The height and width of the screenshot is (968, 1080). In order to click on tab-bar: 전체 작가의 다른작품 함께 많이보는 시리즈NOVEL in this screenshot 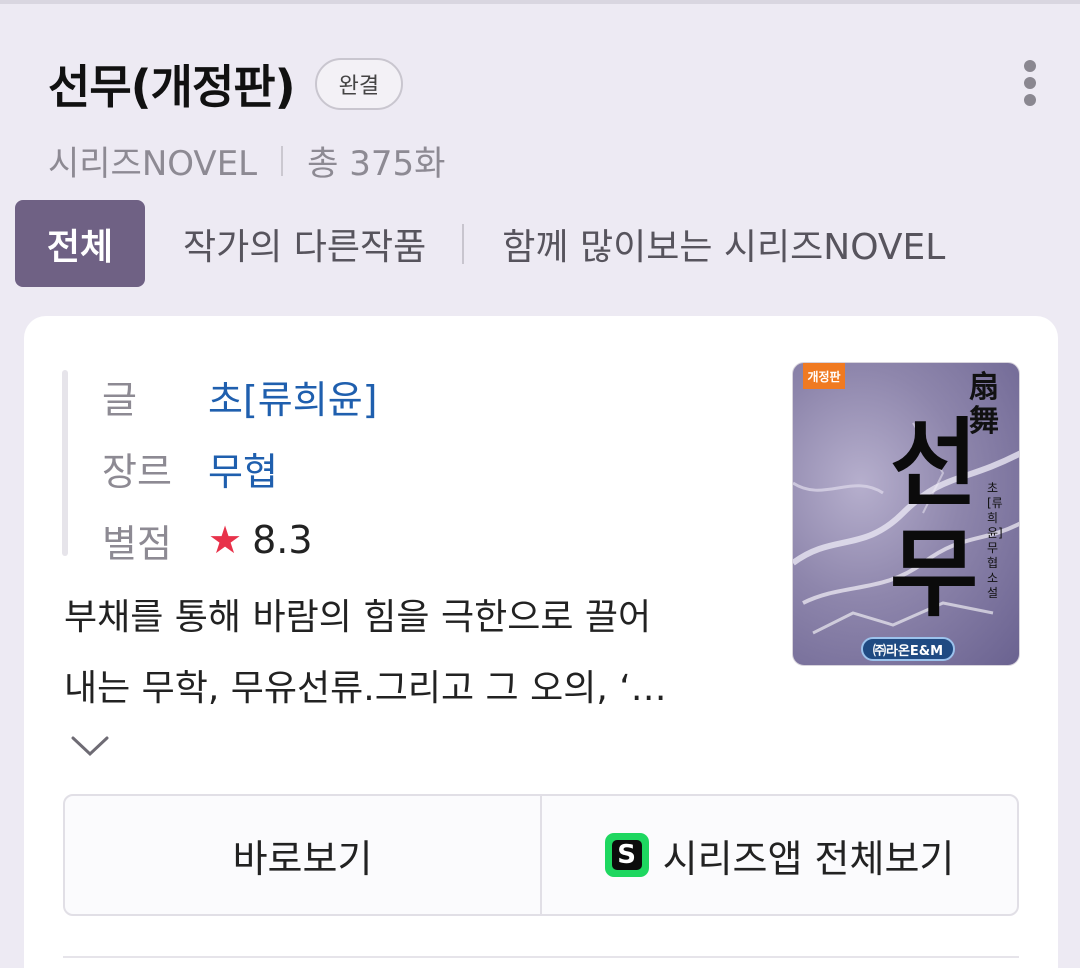, I will do `click(480, 243)`.